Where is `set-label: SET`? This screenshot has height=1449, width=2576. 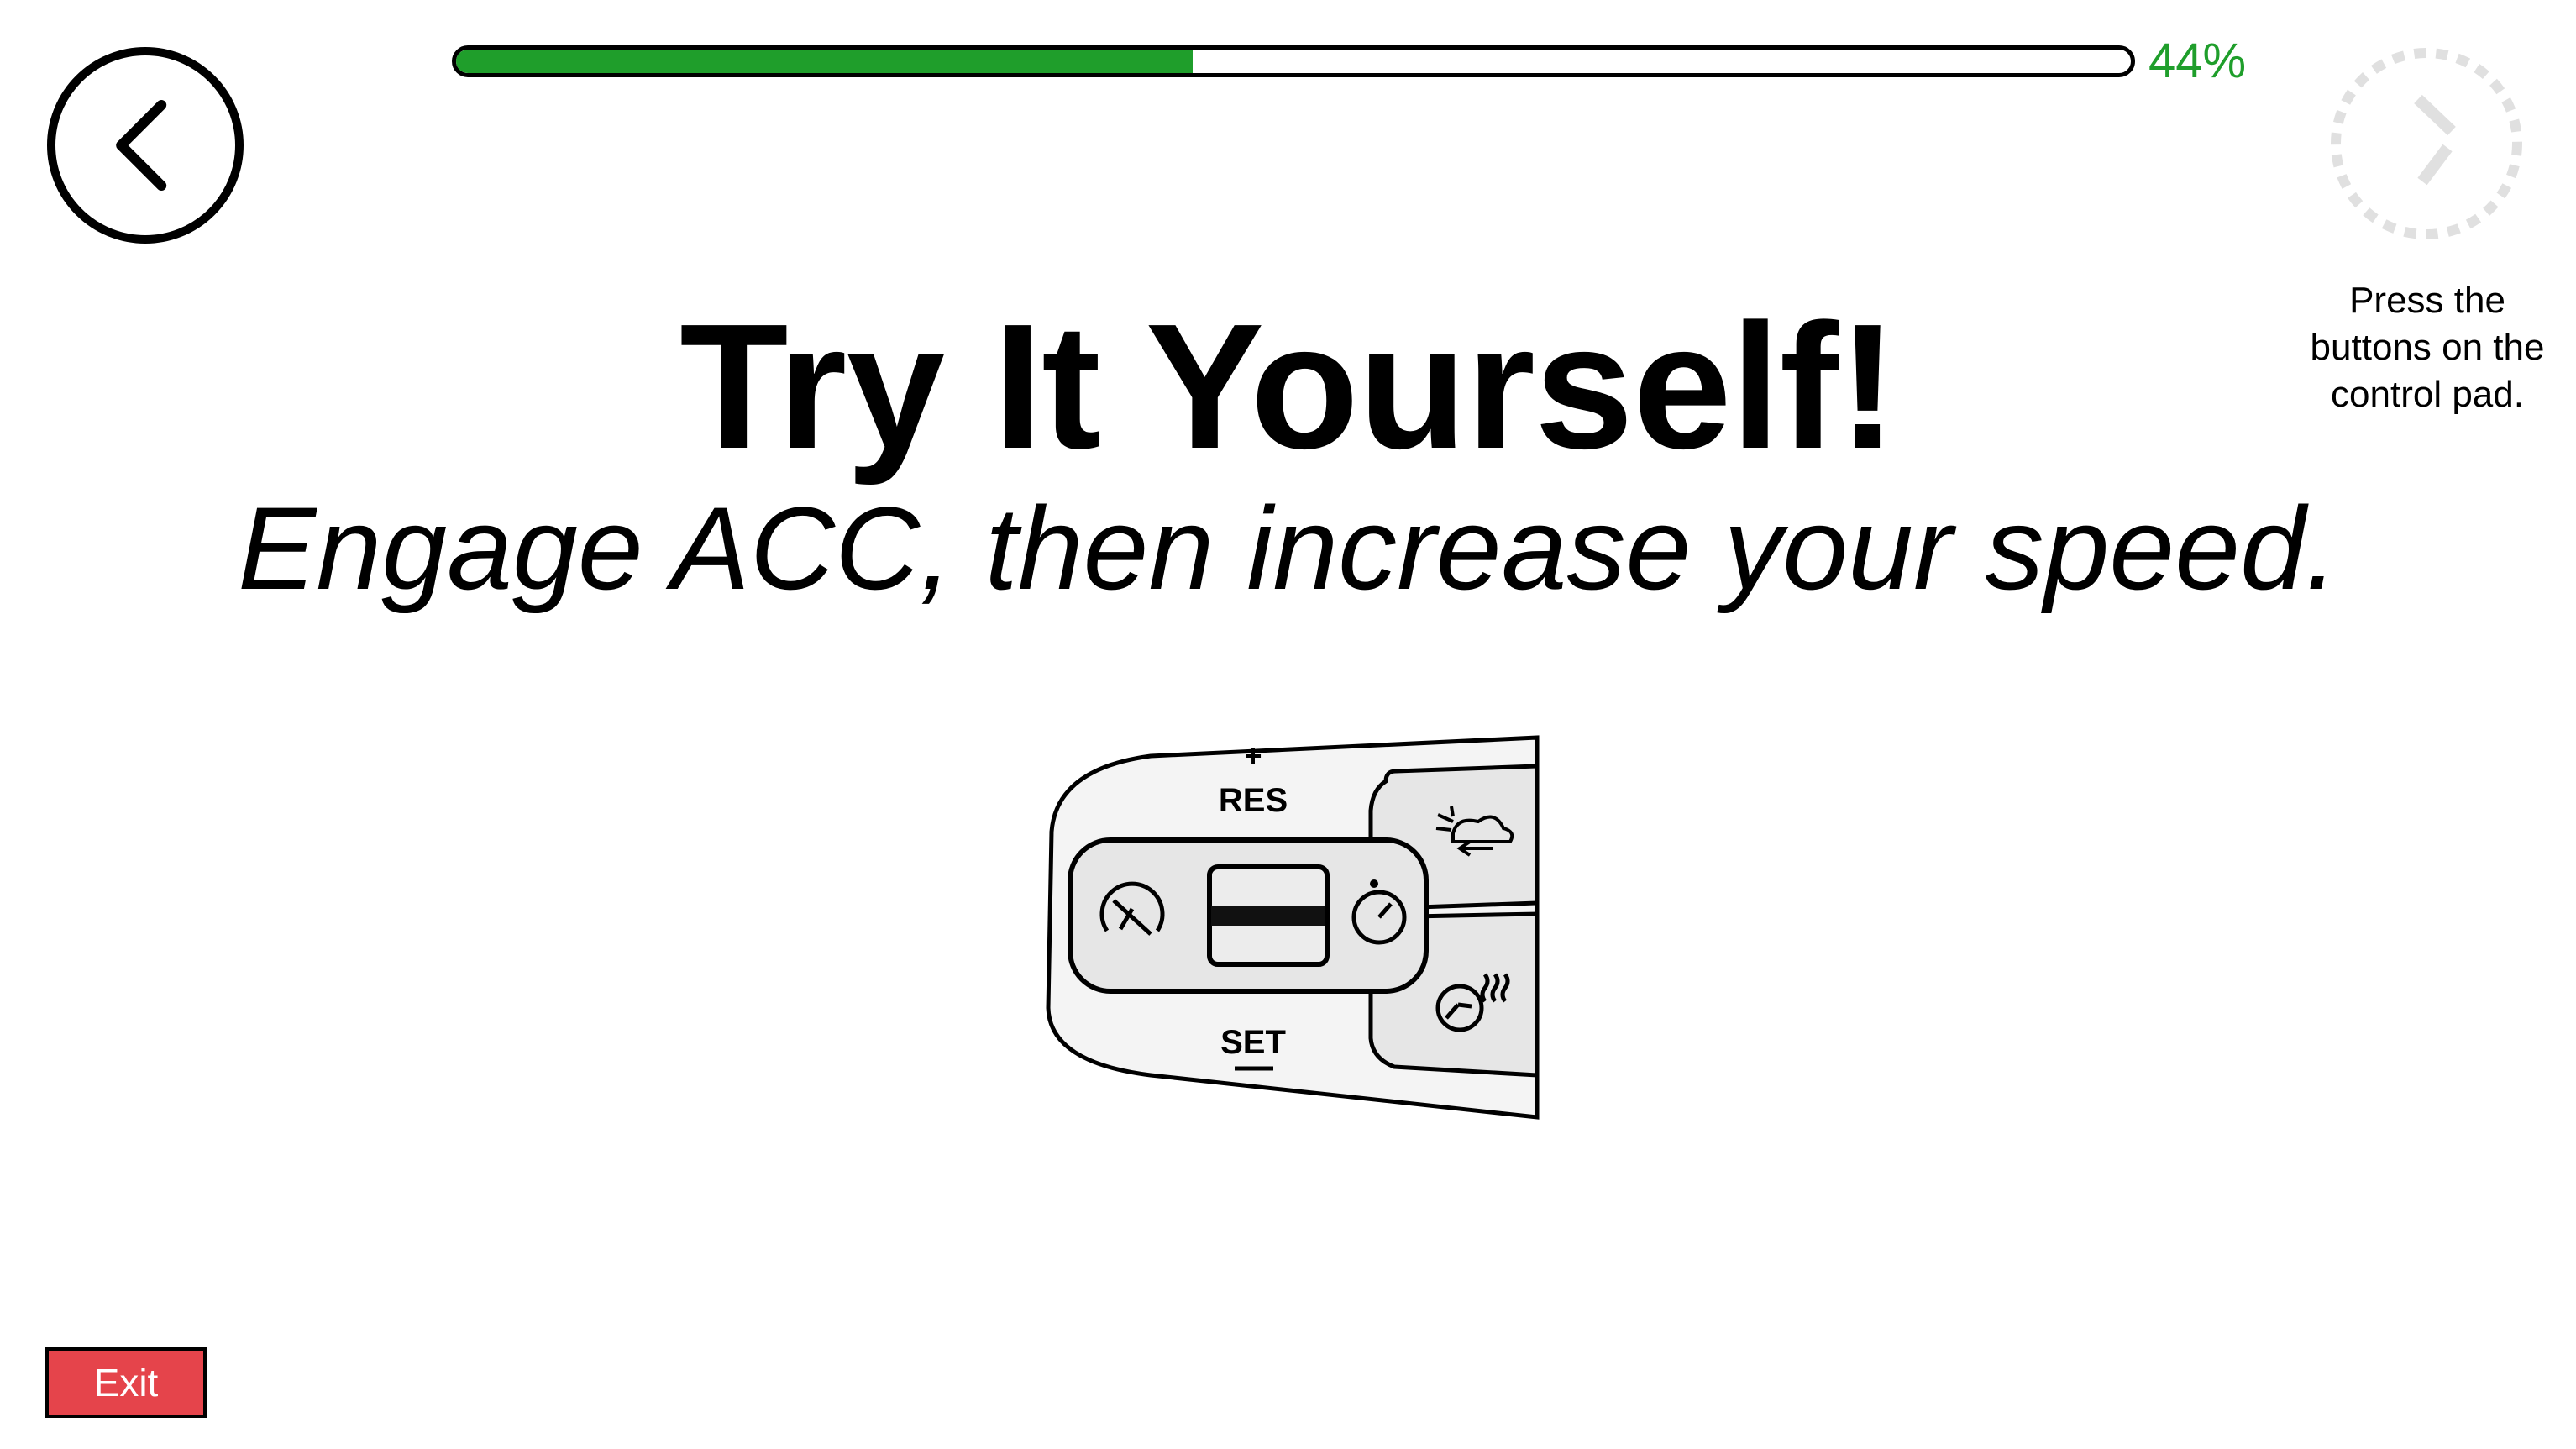
set-label: SET is located at coordinates (1253, 1042).